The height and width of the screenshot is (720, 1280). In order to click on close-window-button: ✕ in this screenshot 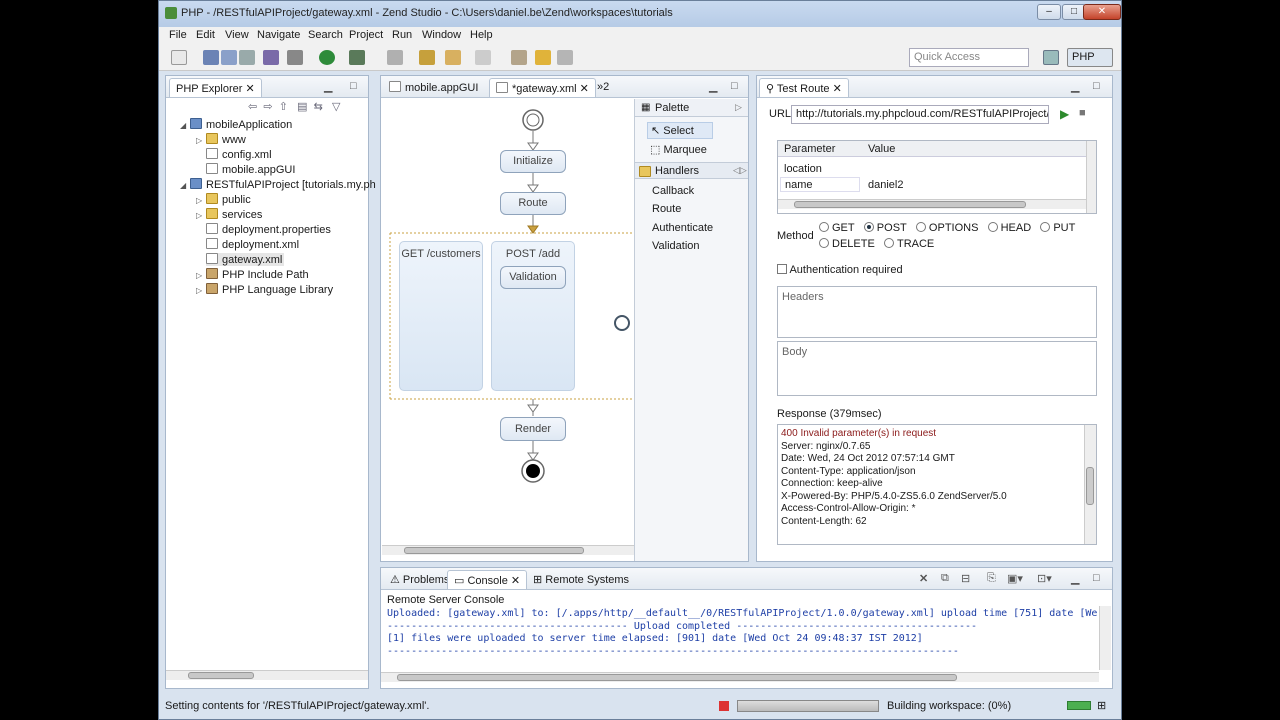, I will do `click(1102, 12)`.